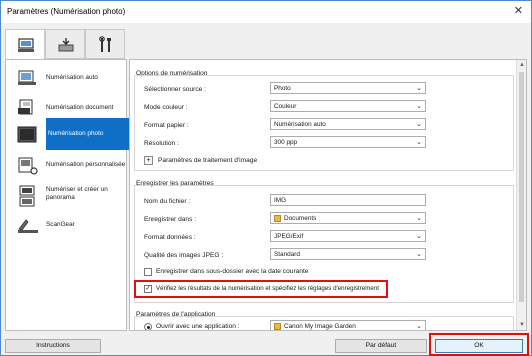 This screenshot has width=532, height=356. Describe the element at coordinates (80, 107) in the screenshot. I see `sidebar-item-label: Numérisation document` at that location.